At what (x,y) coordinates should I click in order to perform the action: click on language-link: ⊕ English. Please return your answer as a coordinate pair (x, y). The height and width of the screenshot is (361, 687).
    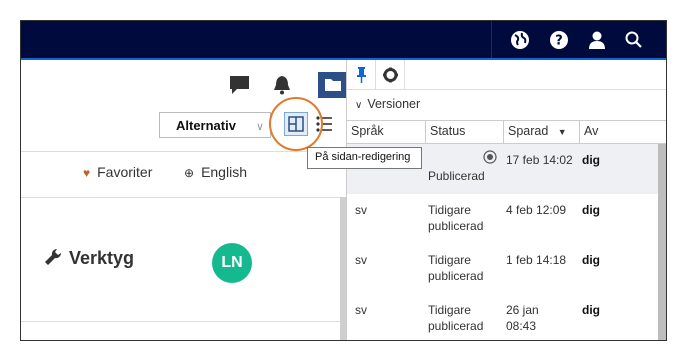
    Looking at the image, I should click on (215, 172).